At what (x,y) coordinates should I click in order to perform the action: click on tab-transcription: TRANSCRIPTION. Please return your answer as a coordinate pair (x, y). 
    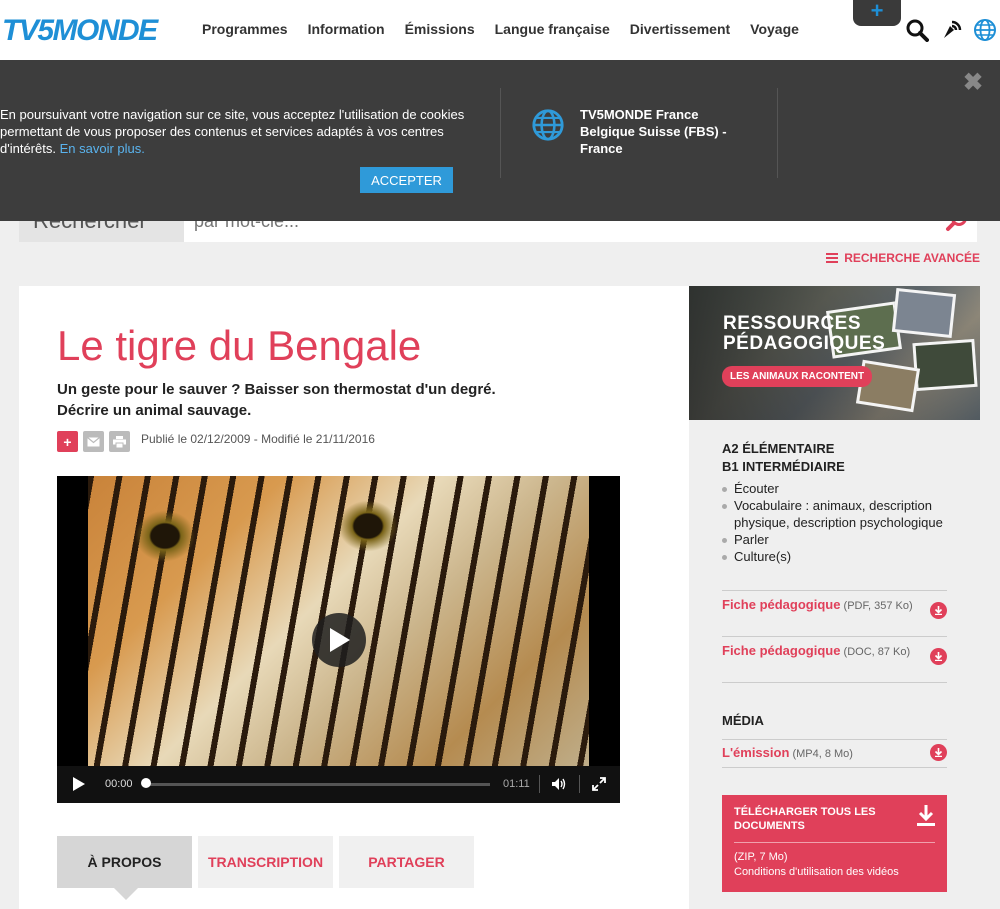
    Looking at the image, I should click on (265, 862).